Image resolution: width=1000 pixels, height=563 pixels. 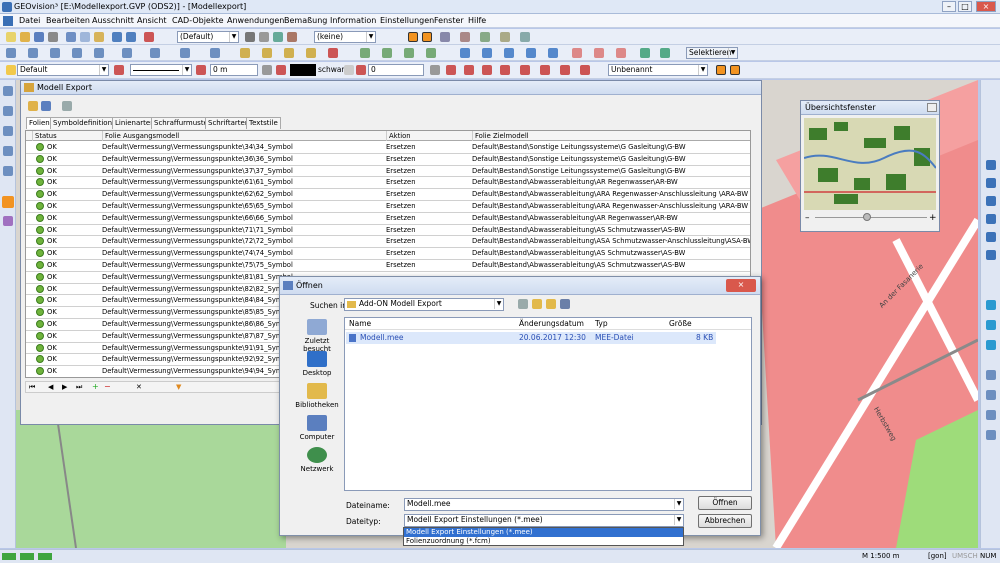 What do you see at coordinates (525, 70) in the screenshot?
I see `prop5-icon` at bounding box center [525, 70].